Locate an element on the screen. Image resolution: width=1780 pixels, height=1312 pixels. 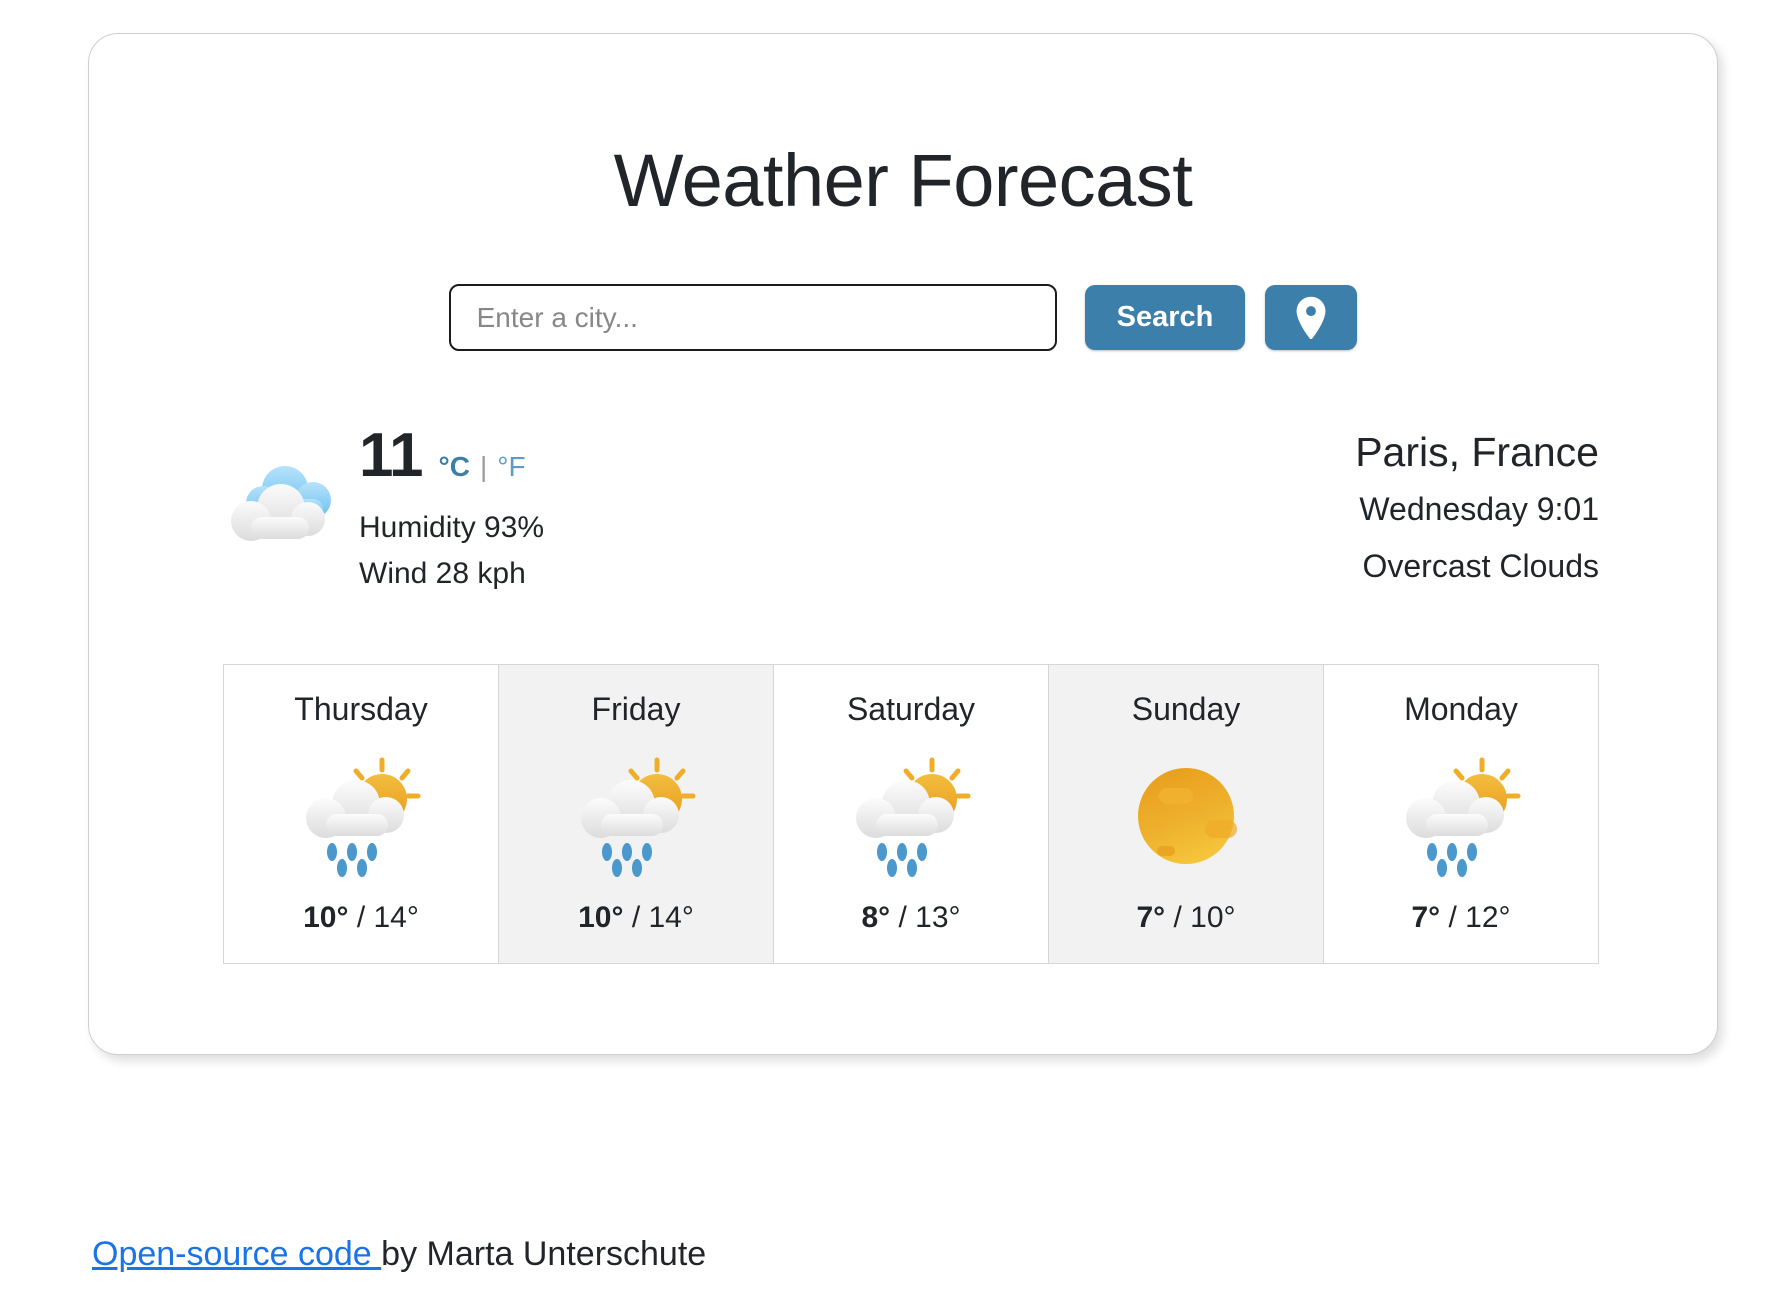
forecast-day-name: Thursday is located at coordinates (361, 709).